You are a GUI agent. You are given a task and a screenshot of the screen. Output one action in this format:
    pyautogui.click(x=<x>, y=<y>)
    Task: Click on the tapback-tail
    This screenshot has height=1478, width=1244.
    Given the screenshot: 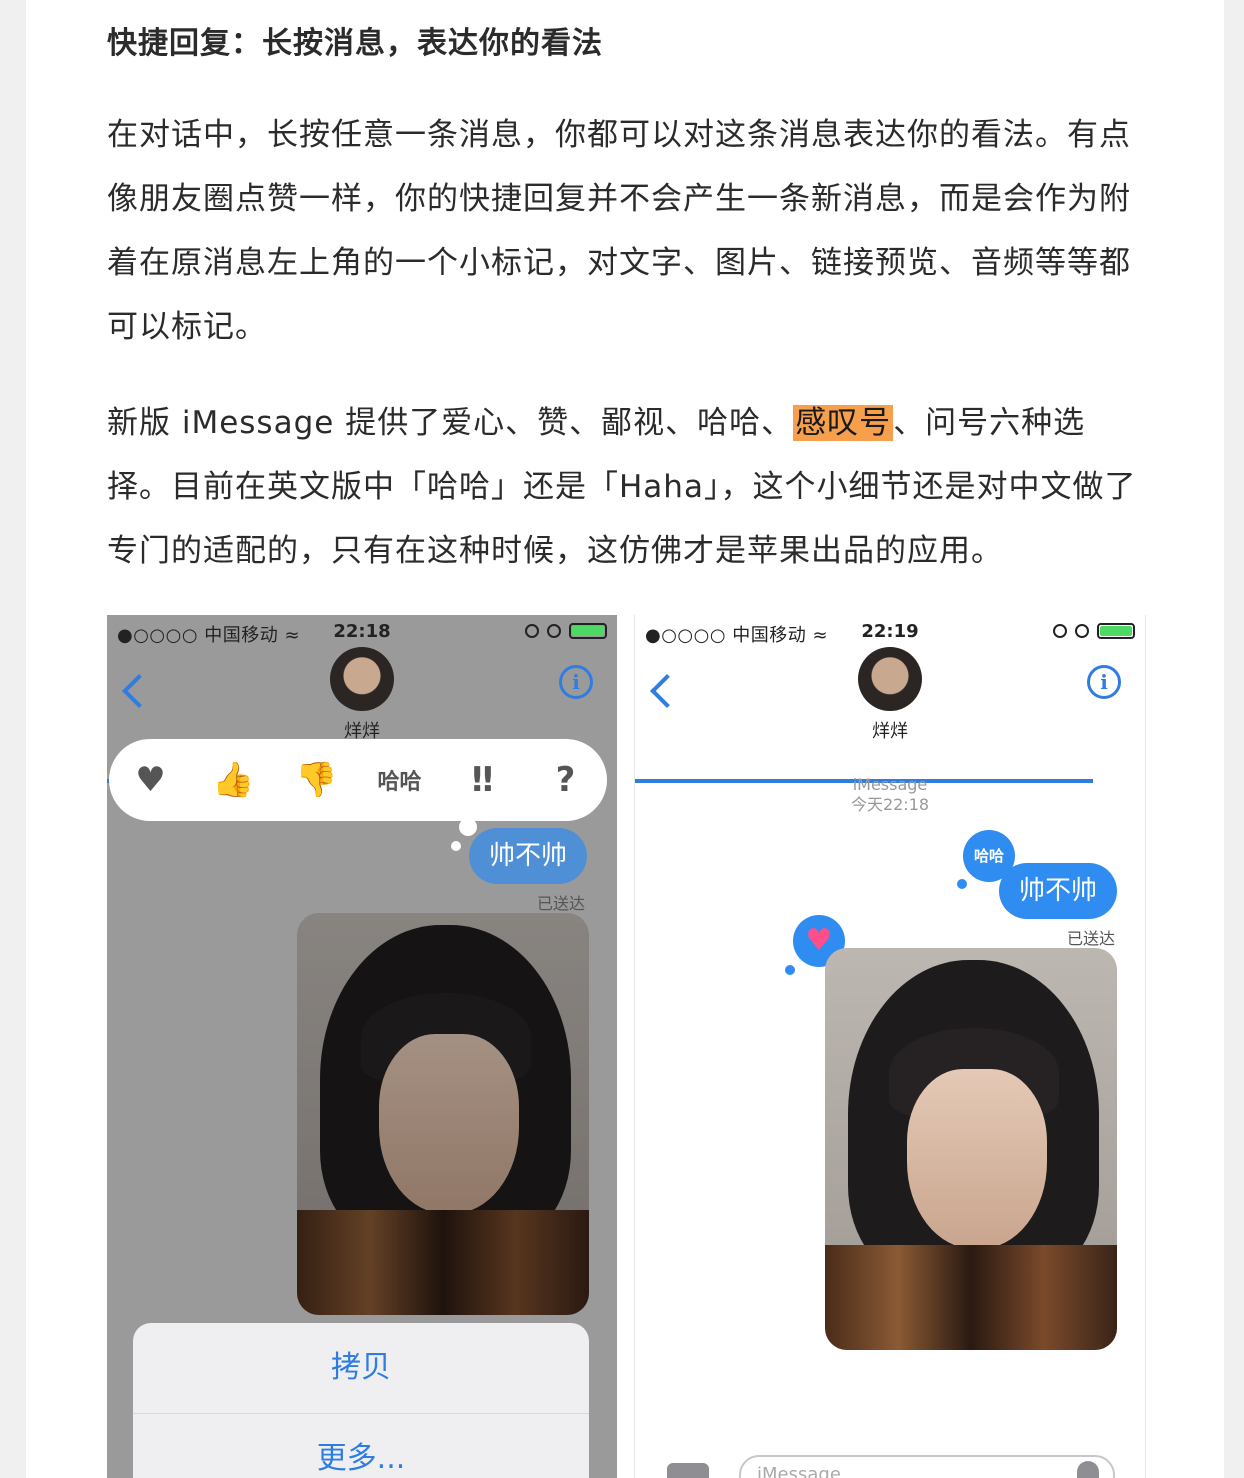 What is the action you would take?
    pyautogui.click(x=468, y=827)
    